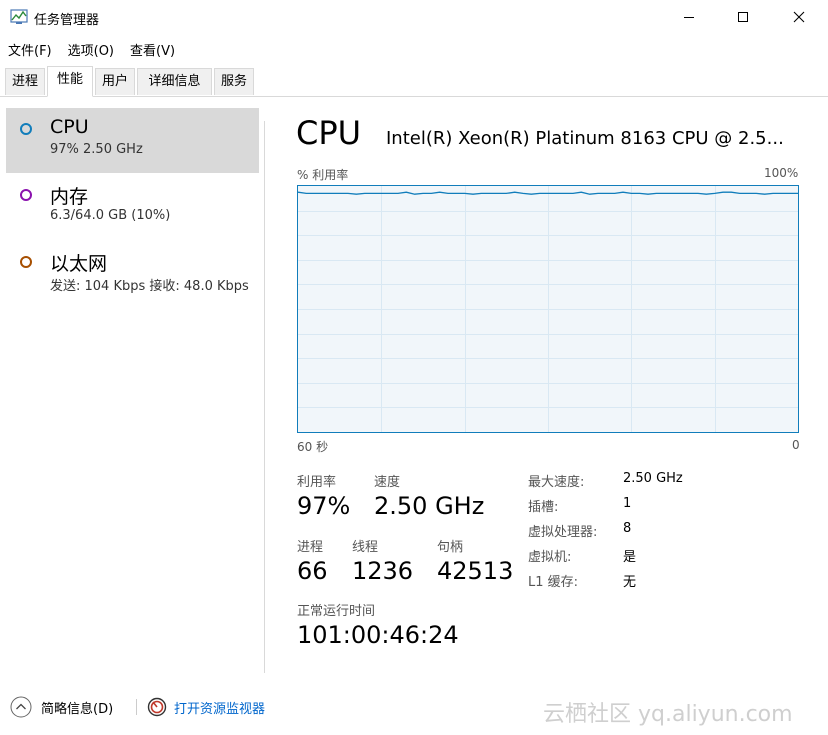 The width and height of the screenshot is (828, 735). I want to click on sidebar-item-cpu: CPU 97% 2.50 GHz, so click(132, 140).